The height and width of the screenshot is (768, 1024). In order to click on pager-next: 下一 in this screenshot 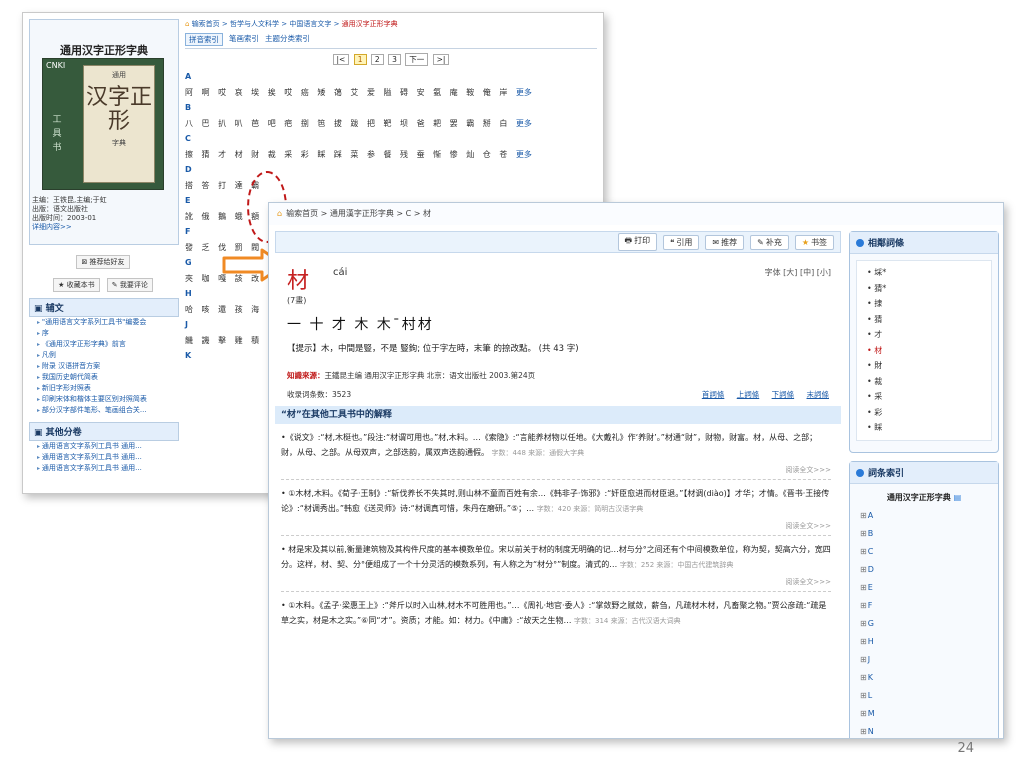, I will do `click(417, 59)`.